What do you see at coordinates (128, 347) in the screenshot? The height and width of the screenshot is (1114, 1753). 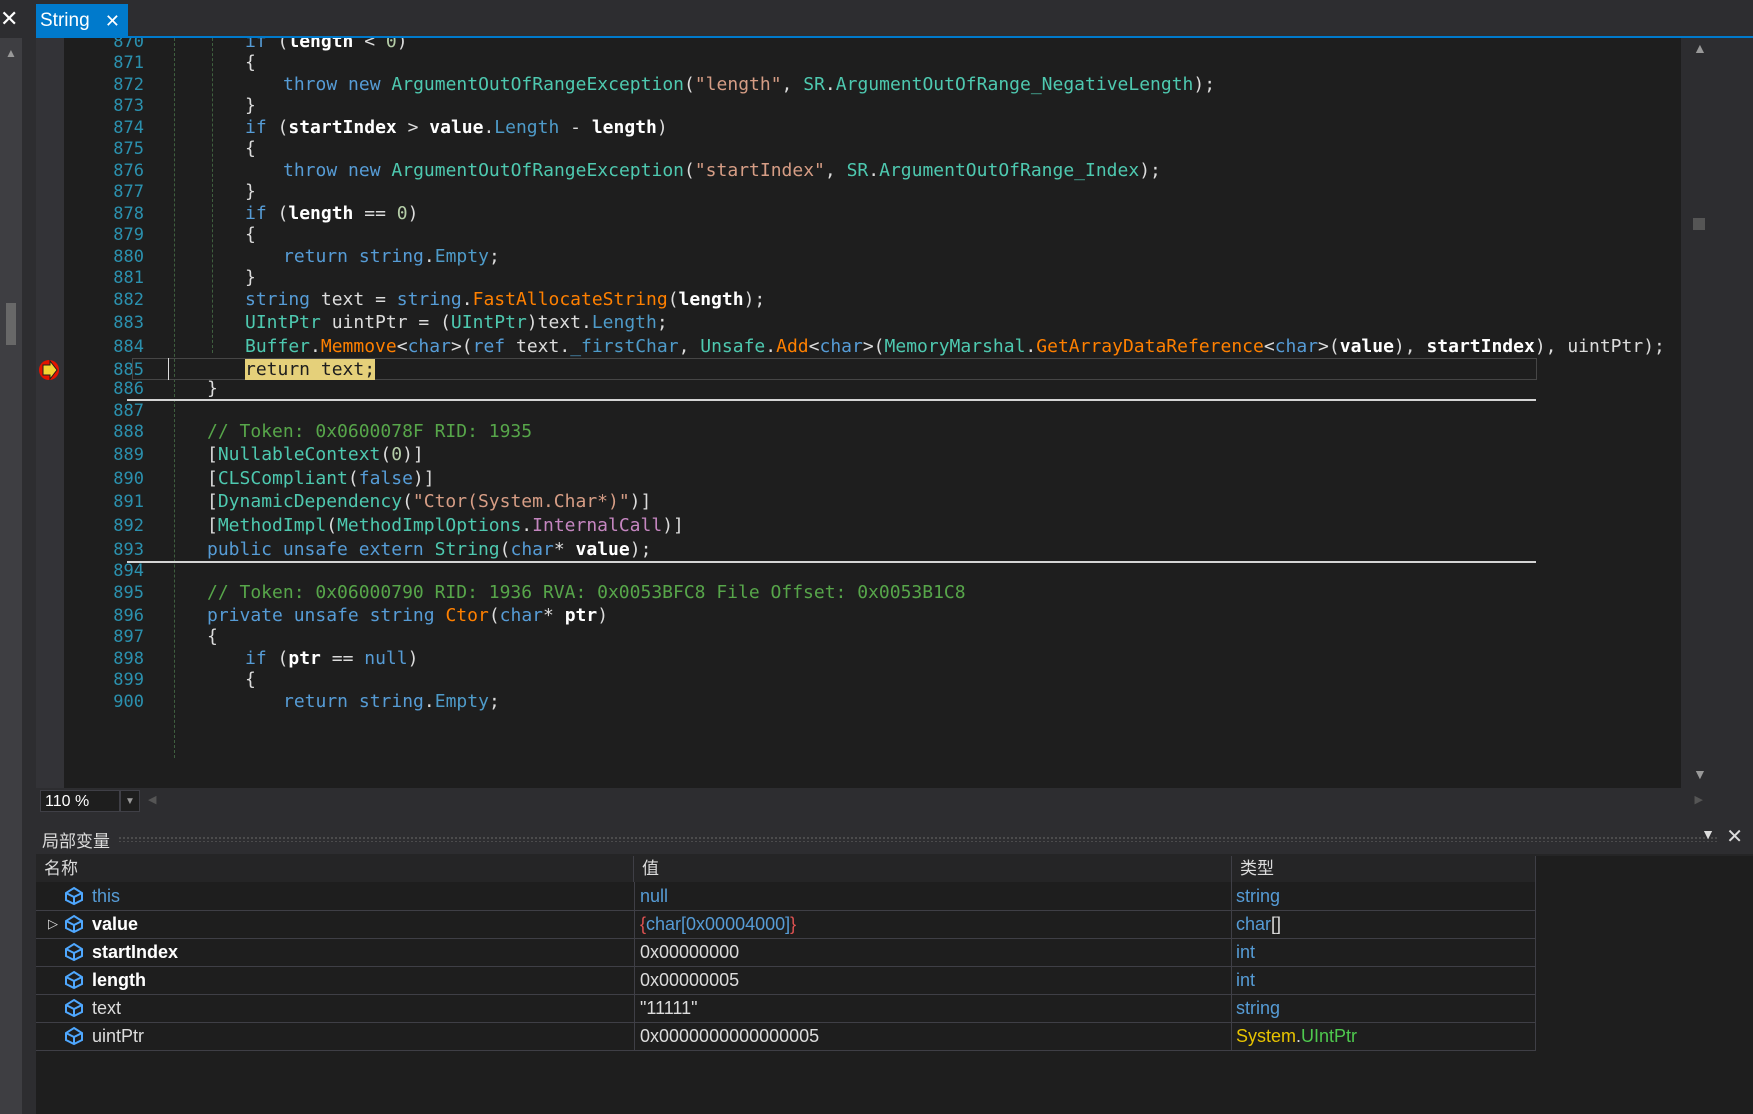 I see `line-number: 884` at bounding box center [128, 347].